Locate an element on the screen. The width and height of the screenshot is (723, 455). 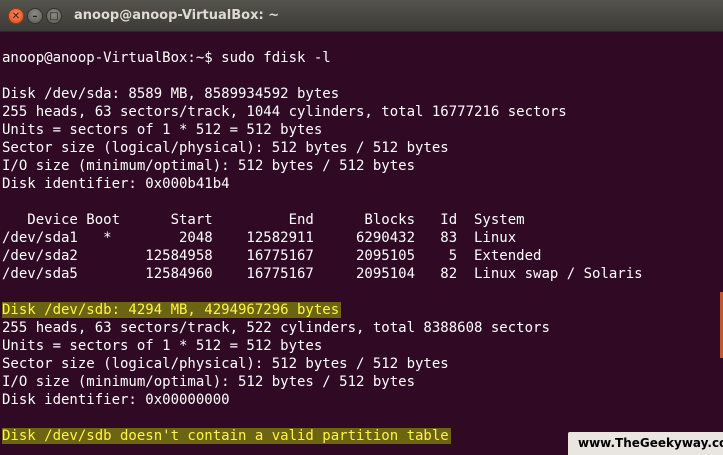
terminal-line: anoop@anoop-VirtualBox:~$ sudo fdisk -l is located at coordinates (362, 58).